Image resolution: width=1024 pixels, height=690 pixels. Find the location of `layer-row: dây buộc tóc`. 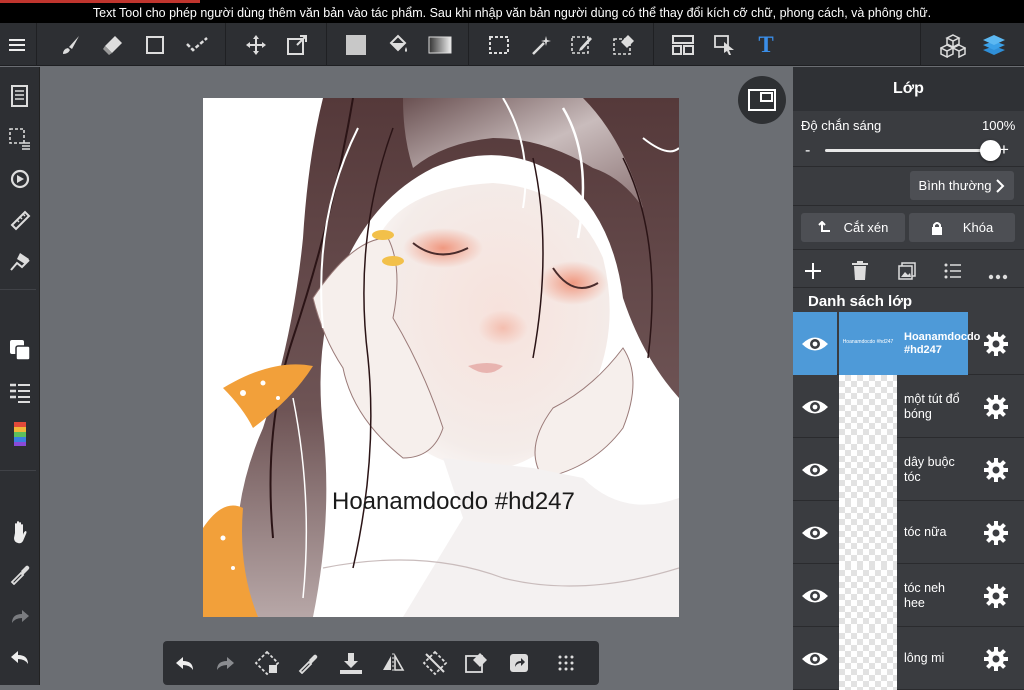

layer-row: dây buộc tóc is located at coordinates (908, 469).